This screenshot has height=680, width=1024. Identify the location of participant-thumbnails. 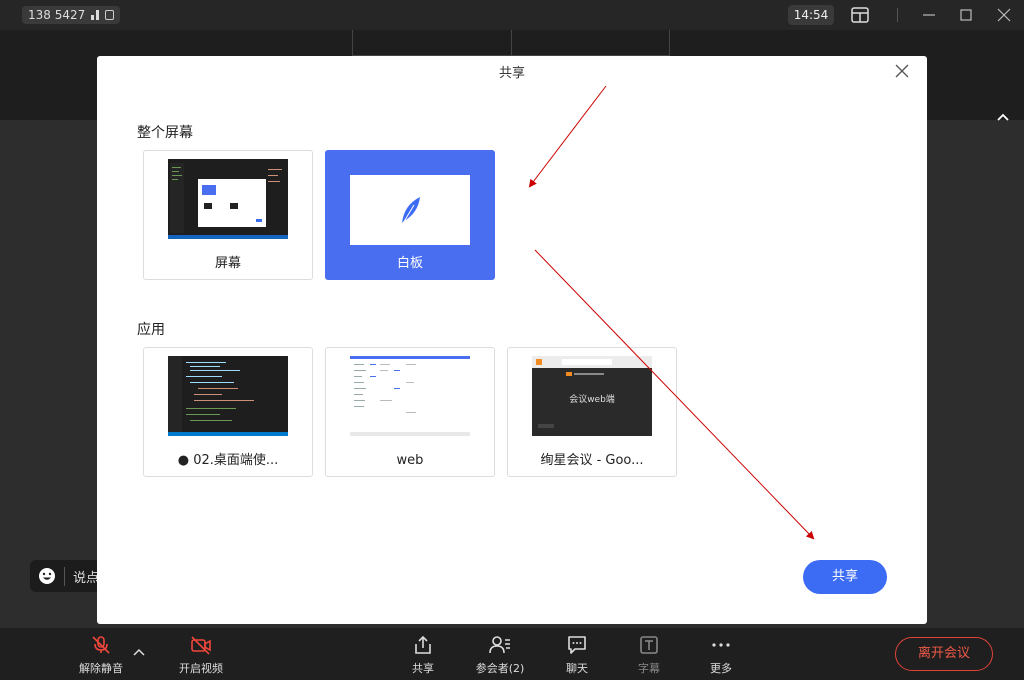
(511, 43).